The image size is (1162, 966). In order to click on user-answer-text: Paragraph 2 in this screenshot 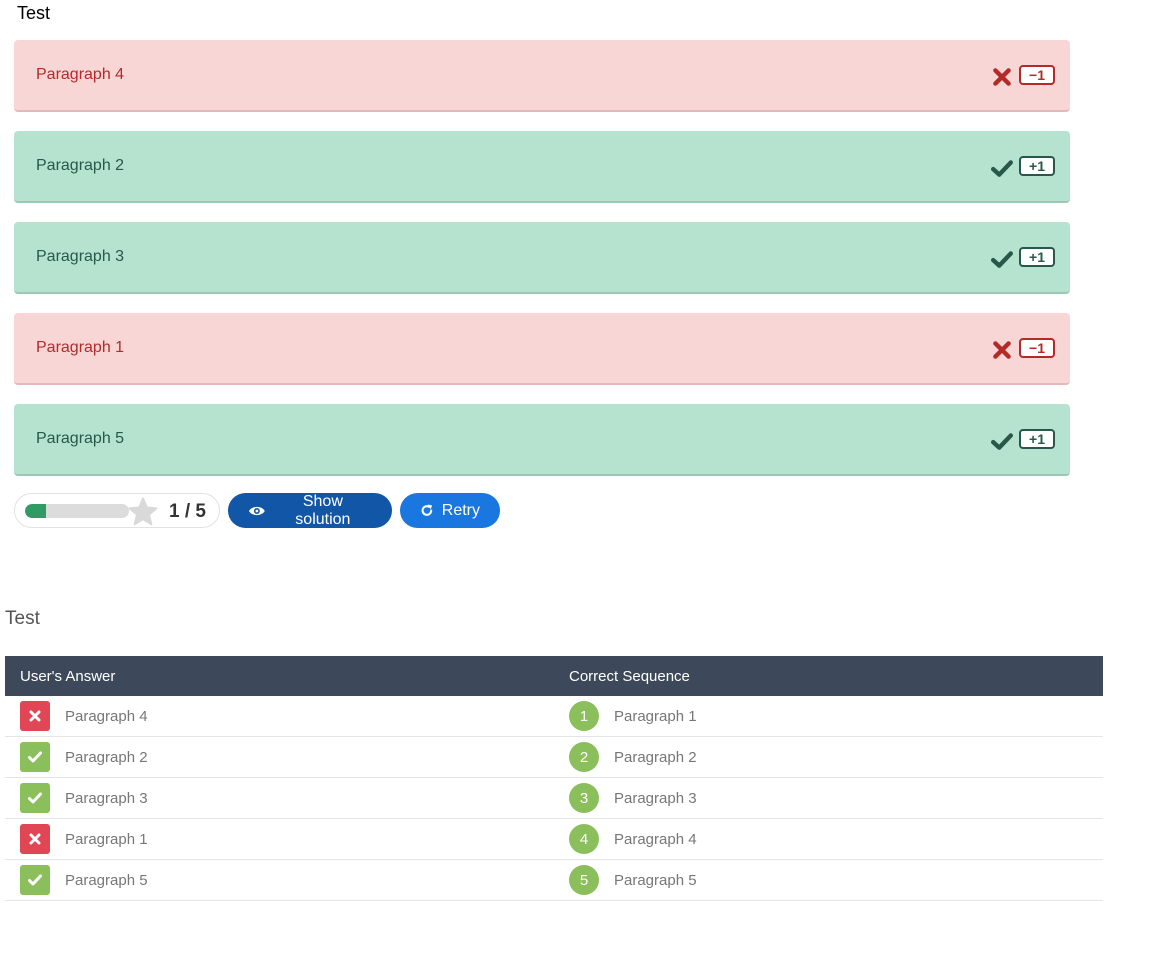, I will do `click(106, 757)`.